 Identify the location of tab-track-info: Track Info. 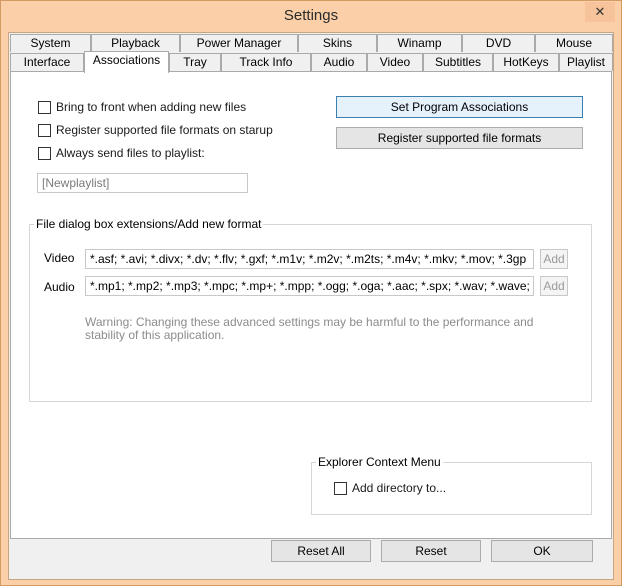
(266, 62).